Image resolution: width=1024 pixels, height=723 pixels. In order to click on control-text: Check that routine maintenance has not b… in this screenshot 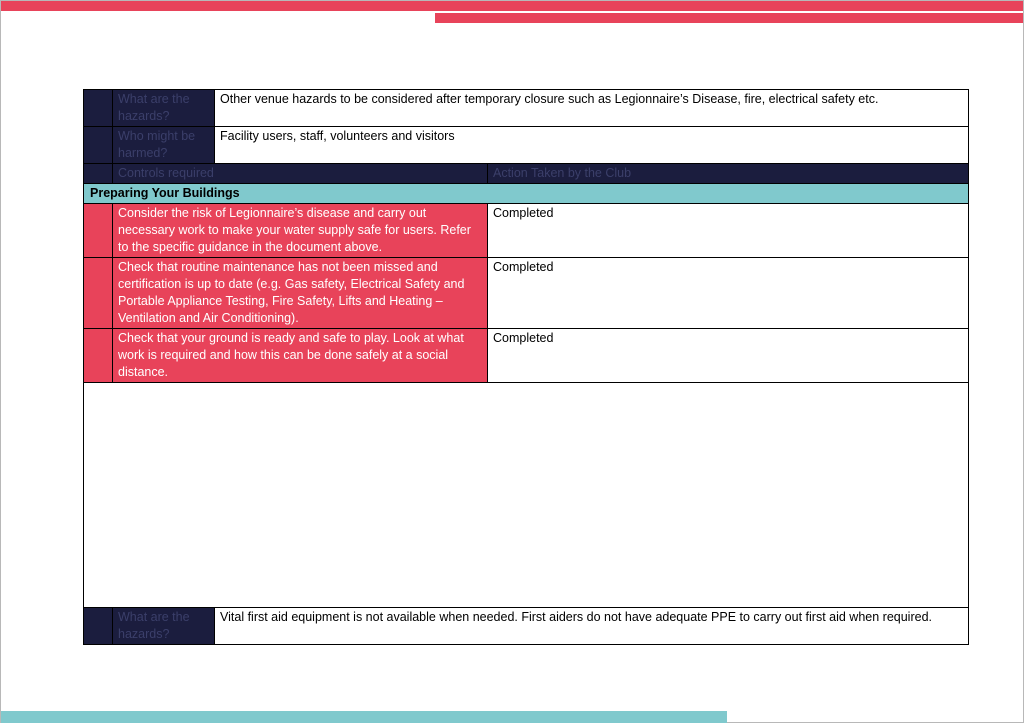, I will do `click(300, 293)`.